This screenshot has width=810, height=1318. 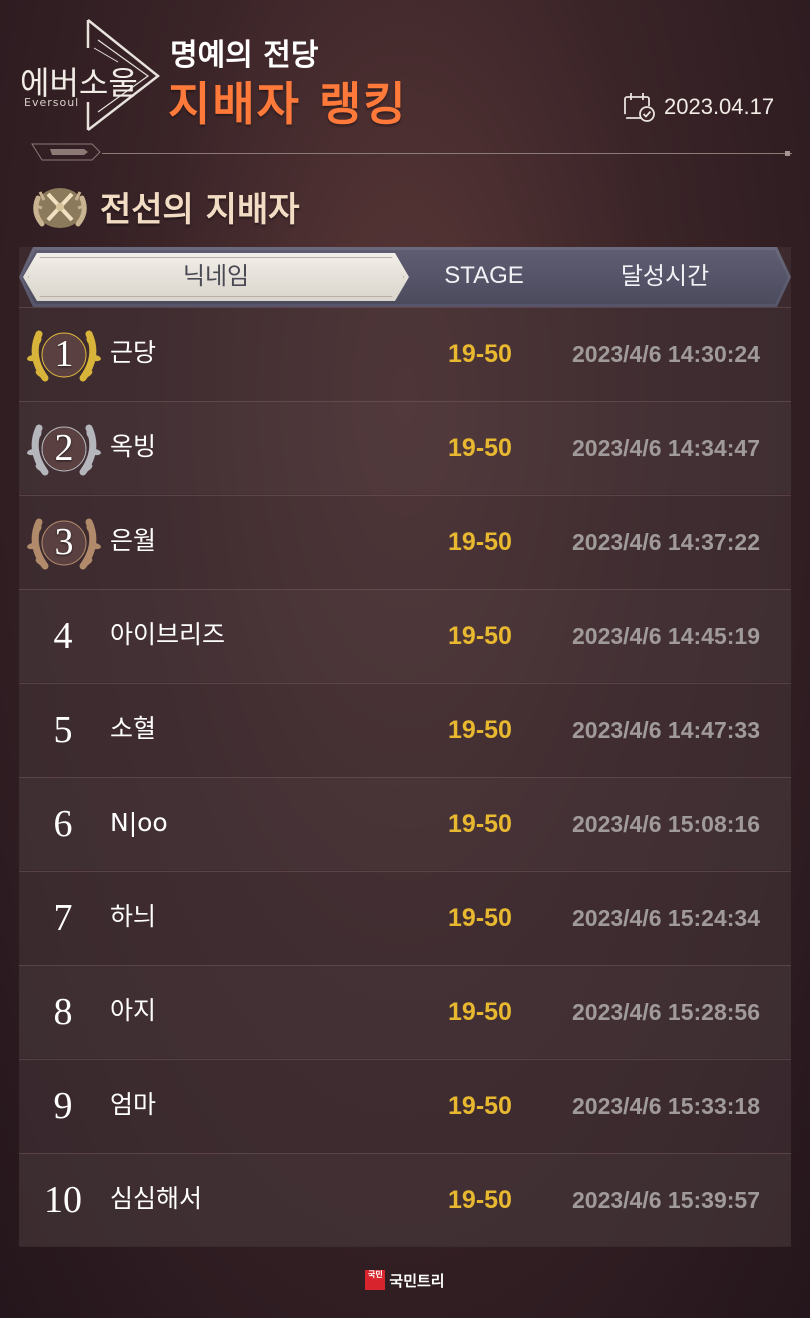 What do you see at coordinates (405, 447) in the screenshot?
I see `table-row: 2 옥빙 19-50 2023/4/6 14:34:47` at bounding box center [405, 447].